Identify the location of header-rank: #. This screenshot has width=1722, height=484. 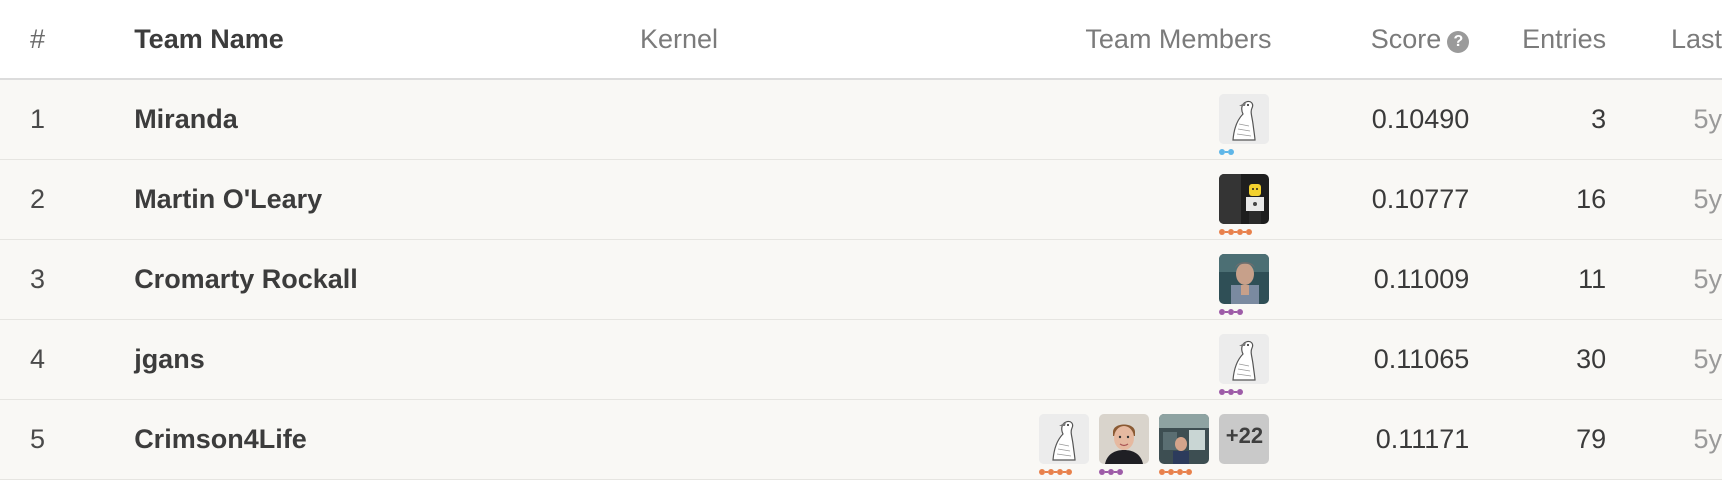
(62, 39).